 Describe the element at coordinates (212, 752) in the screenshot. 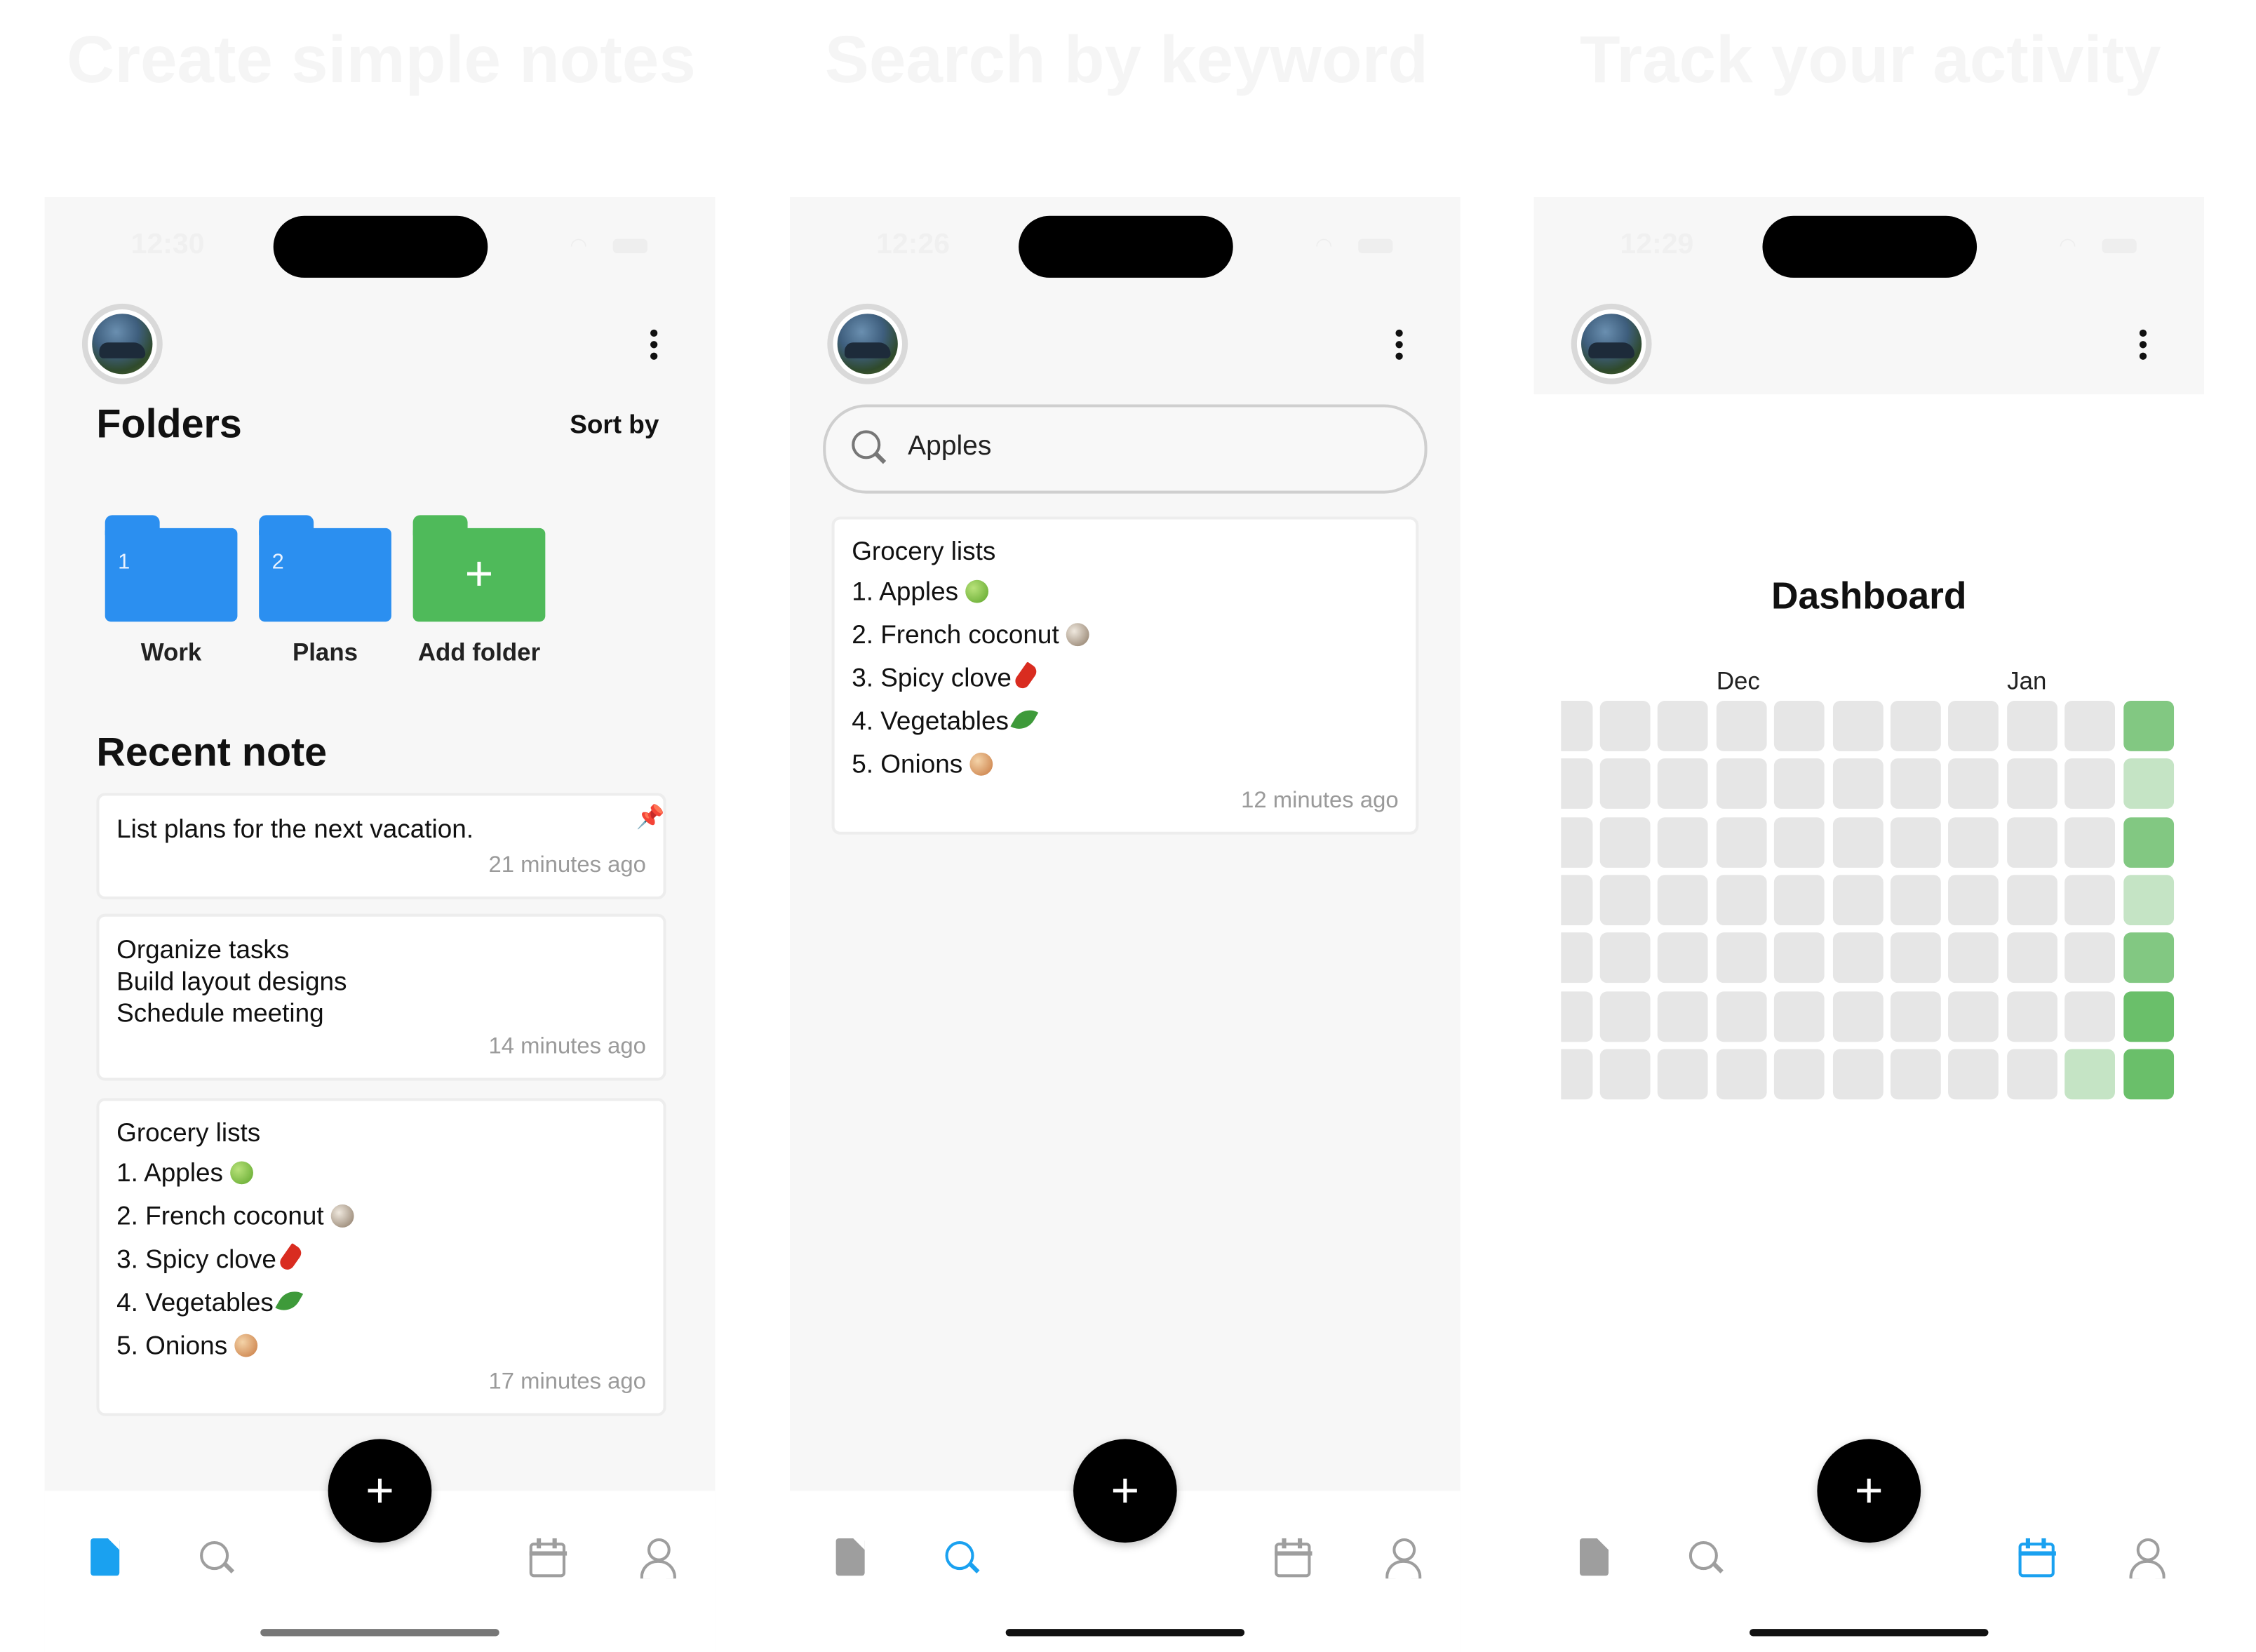

I see `recent-note-title: Recent note` at that location.